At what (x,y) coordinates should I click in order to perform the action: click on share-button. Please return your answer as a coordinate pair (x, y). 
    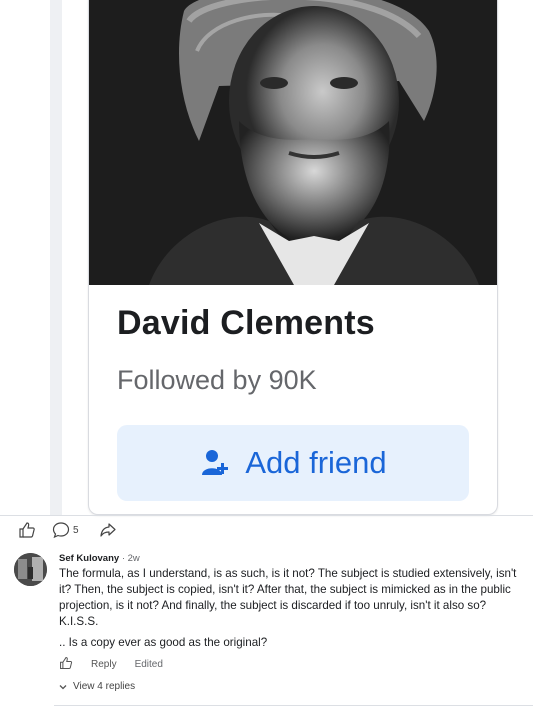
    Looking at the image, I should click on (108, 530).